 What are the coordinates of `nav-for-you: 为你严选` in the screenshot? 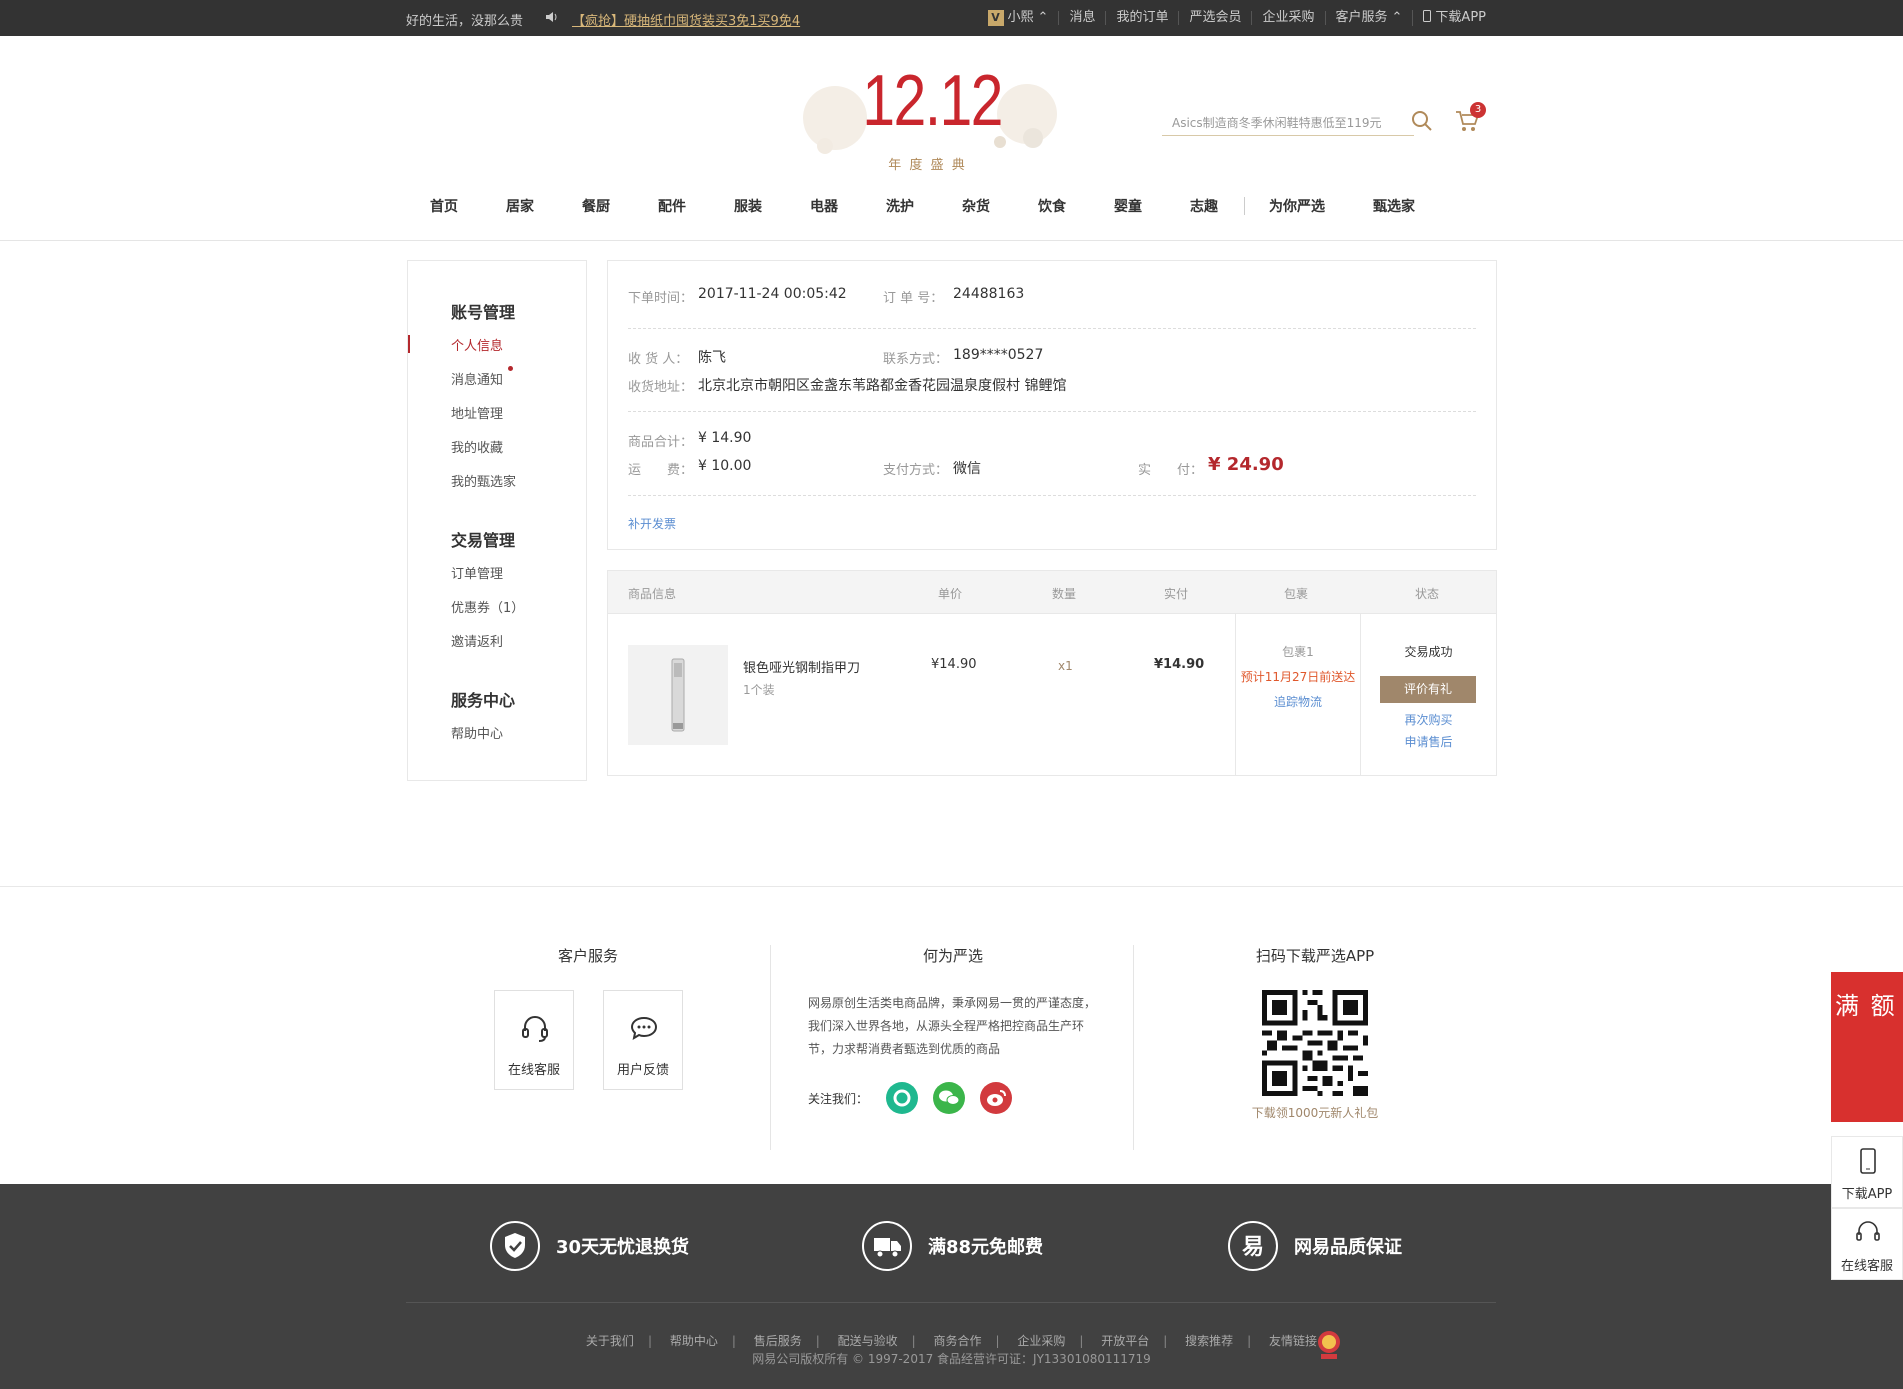 It's located at (1297, 206).